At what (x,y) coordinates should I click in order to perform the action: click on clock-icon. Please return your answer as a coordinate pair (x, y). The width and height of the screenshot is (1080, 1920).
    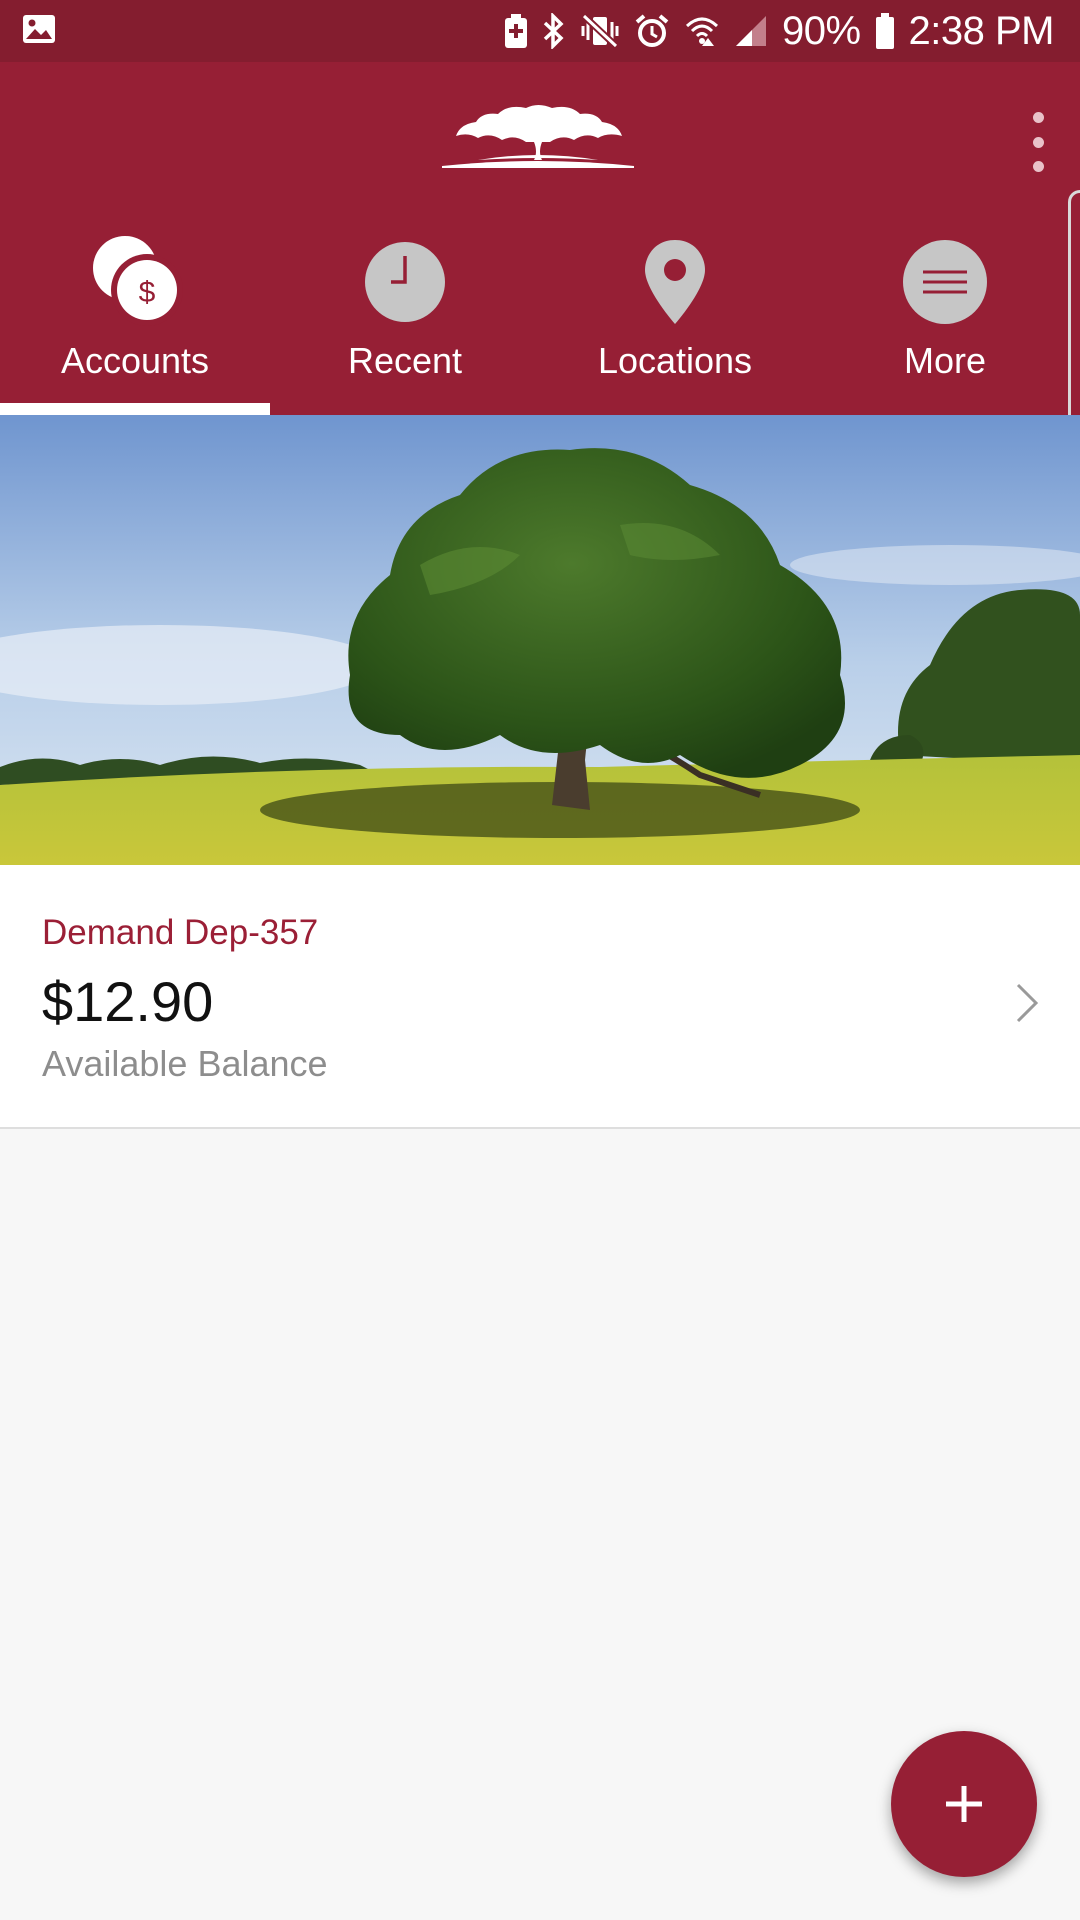
    Looking at the image, I should click on (405, 282).